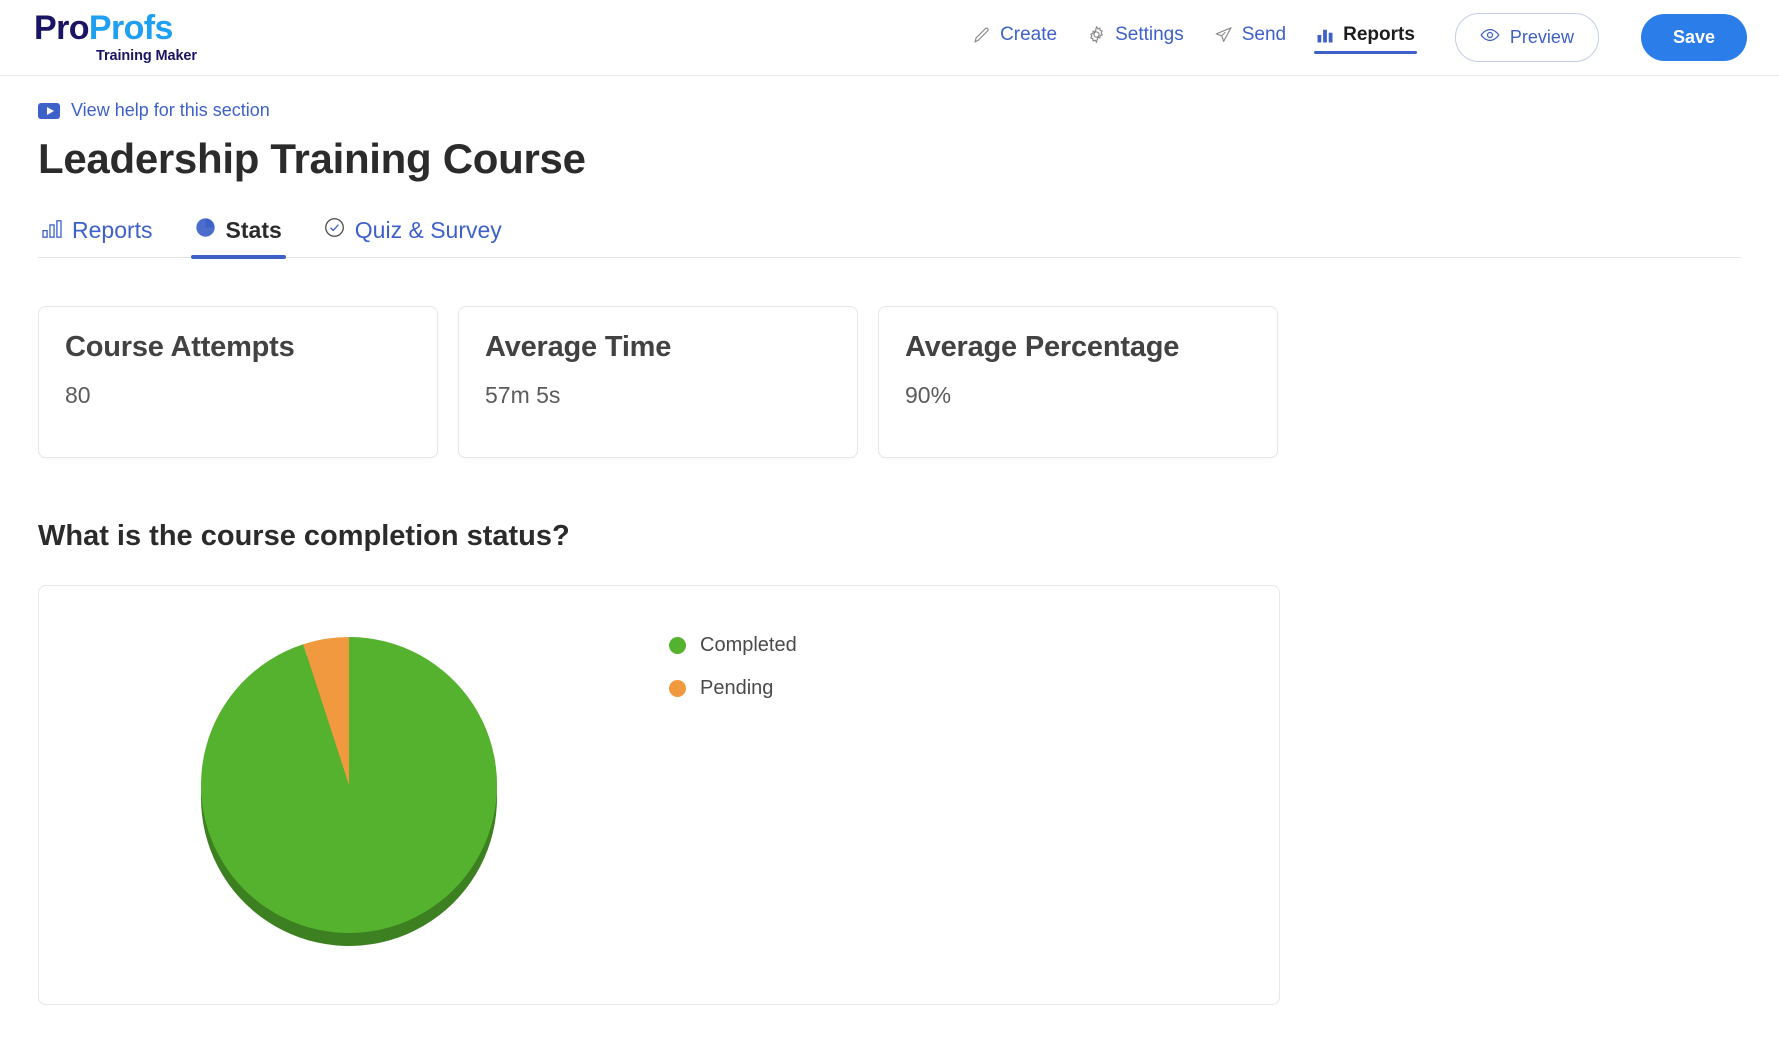  I want to click on logo-text-profs: Profs, so click(131, 28).